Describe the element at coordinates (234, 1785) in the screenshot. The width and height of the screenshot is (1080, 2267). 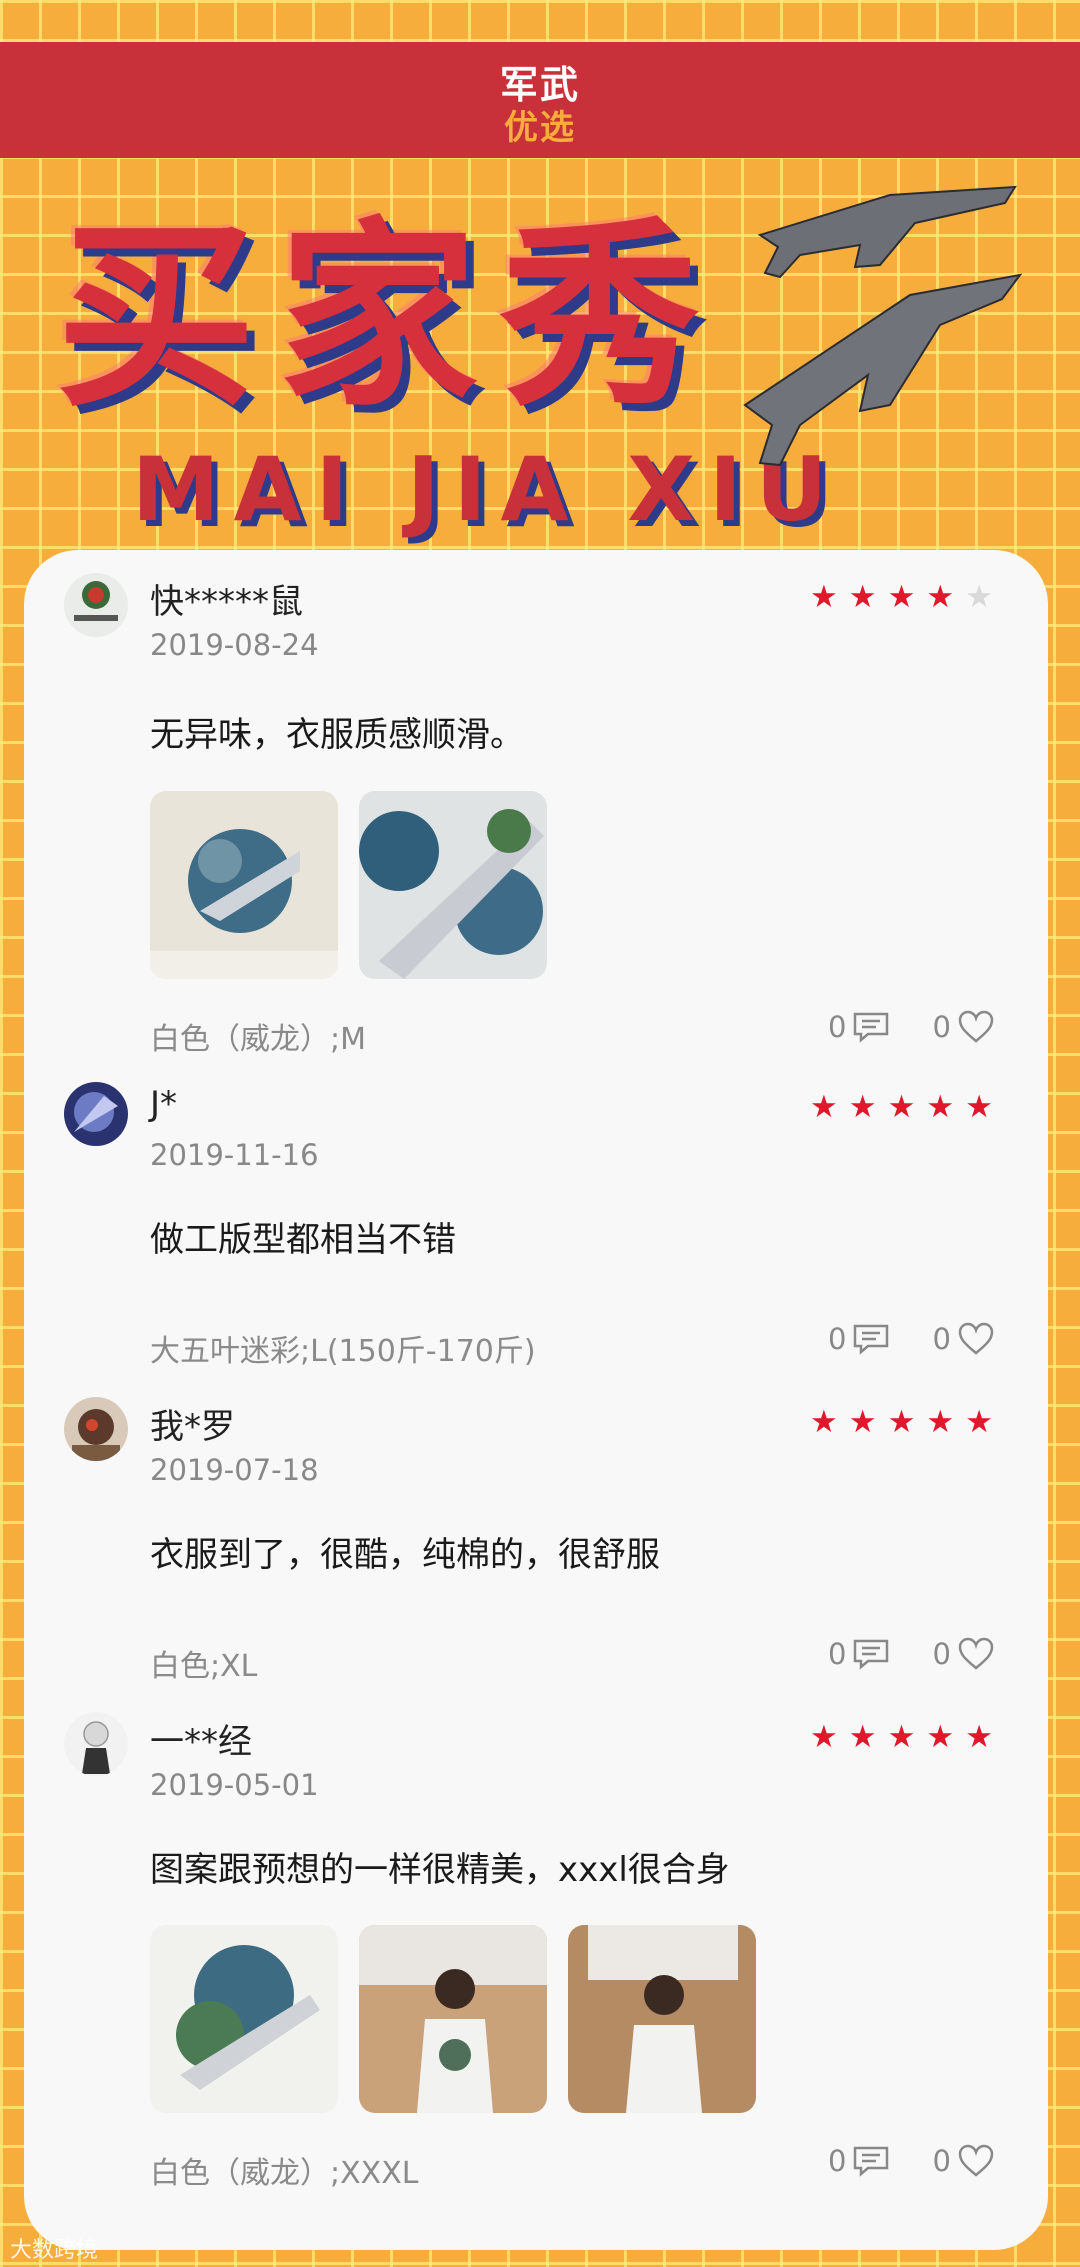
I see `review-date: 2019-05-01` at that location.